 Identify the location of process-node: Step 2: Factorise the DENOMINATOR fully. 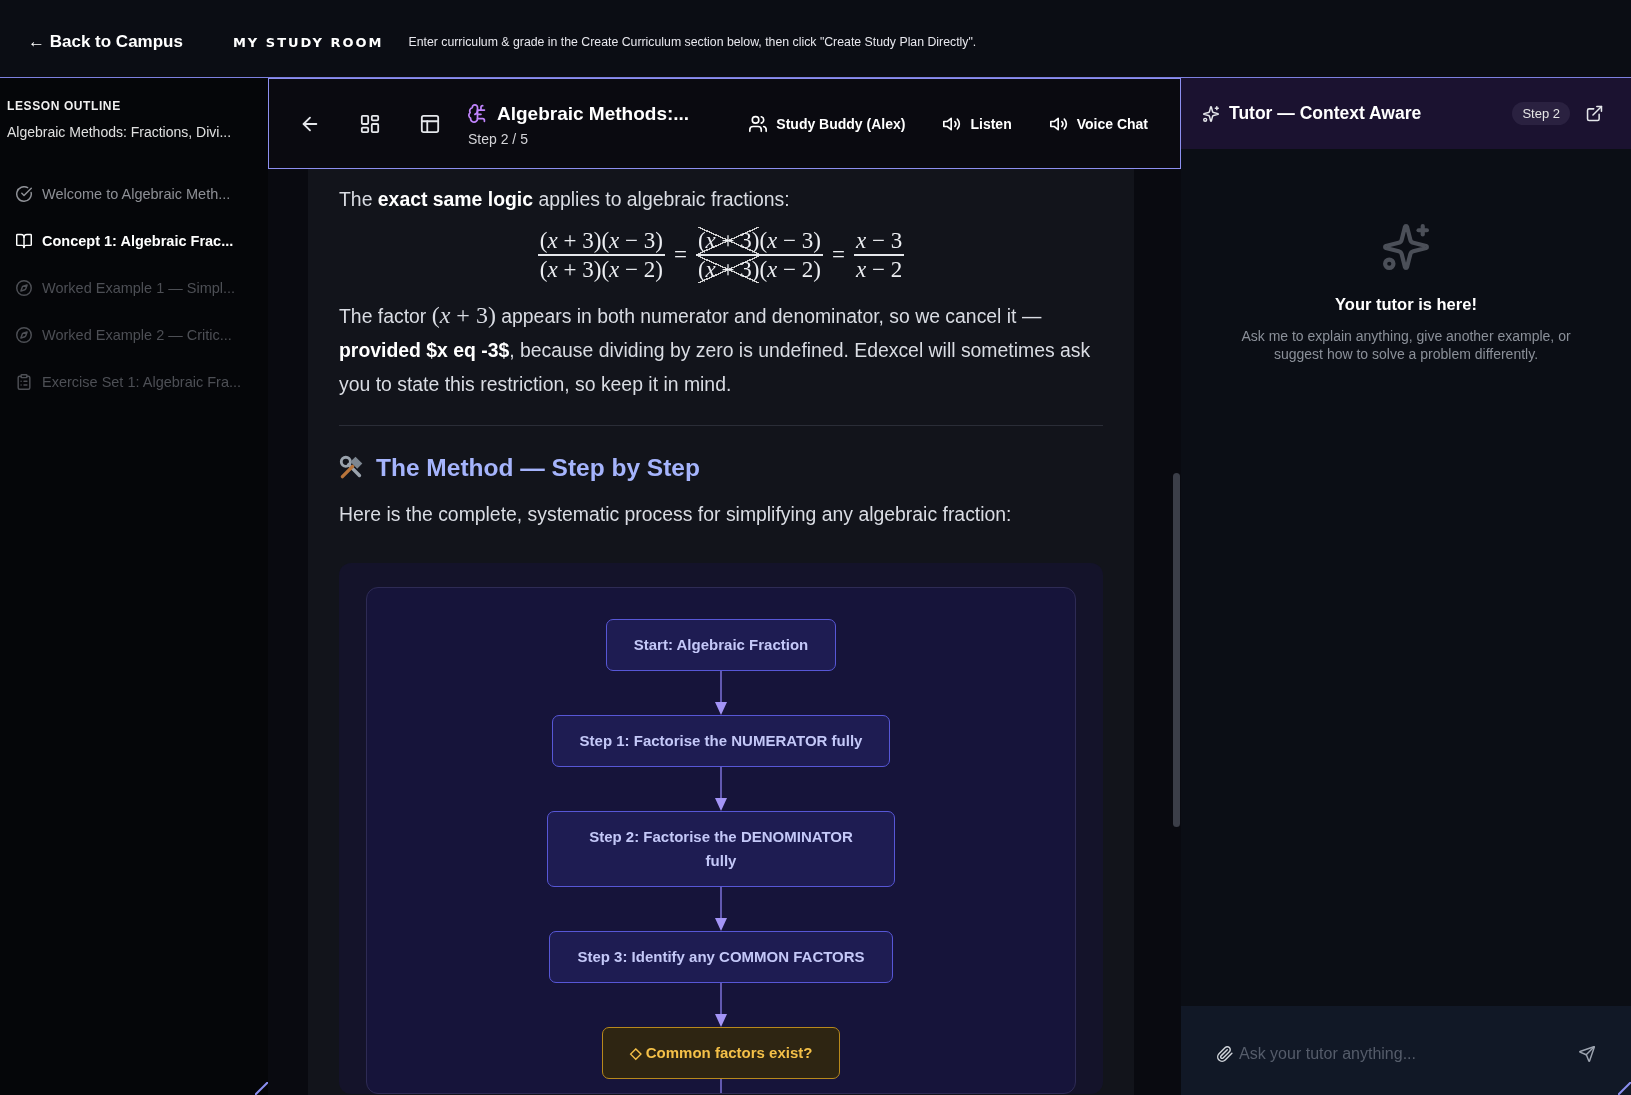
(721, 848).